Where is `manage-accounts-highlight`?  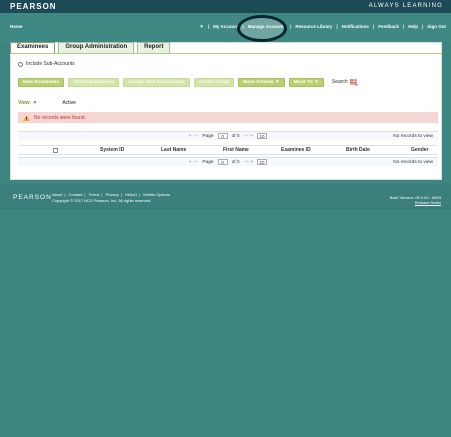
manage-accounts-highlight is located at coordinates (262, 28).